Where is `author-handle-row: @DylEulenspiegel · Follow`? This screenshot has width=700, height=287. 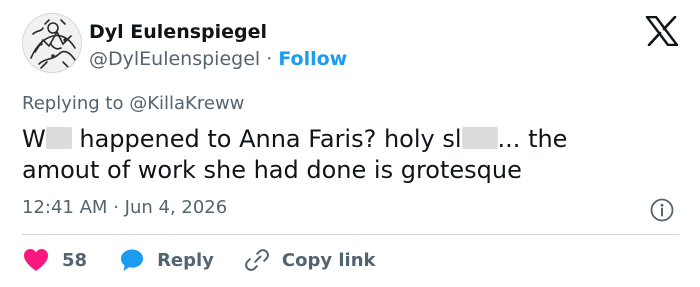 author-handle-row: @DylEulenspiegel · Follow is located at coordinates (218, 59).